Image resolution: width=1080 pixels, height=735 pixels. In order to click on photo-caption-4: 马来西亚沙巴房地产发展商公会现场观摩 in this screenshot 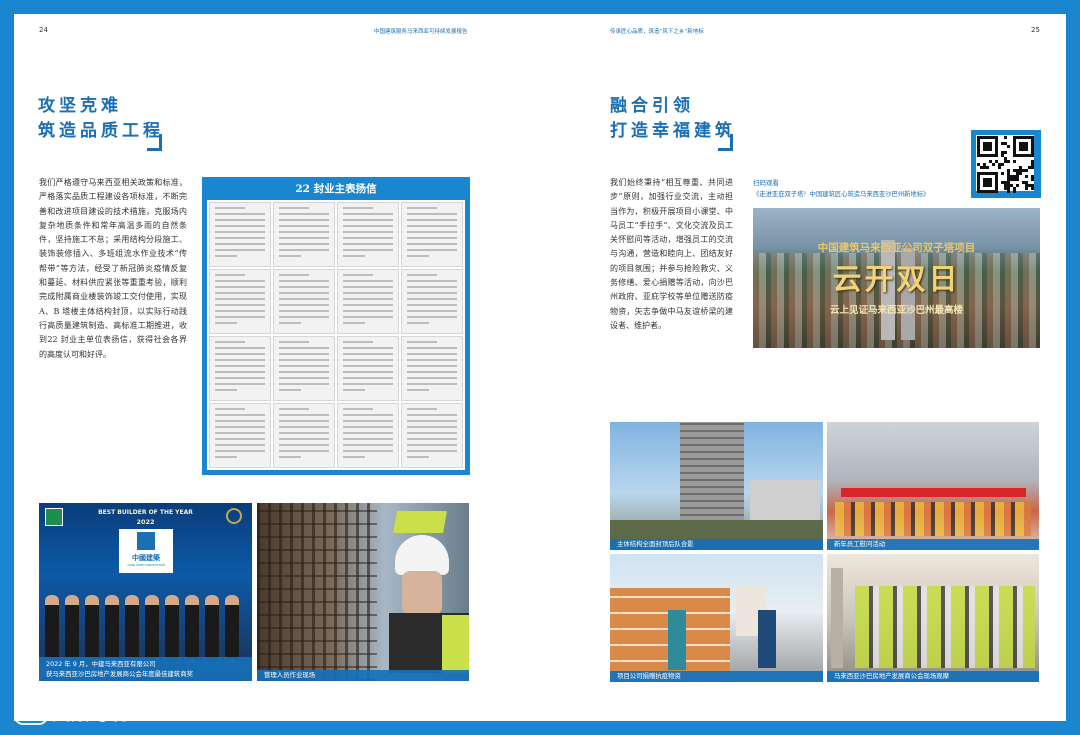, I will do `click(933, 676)`.